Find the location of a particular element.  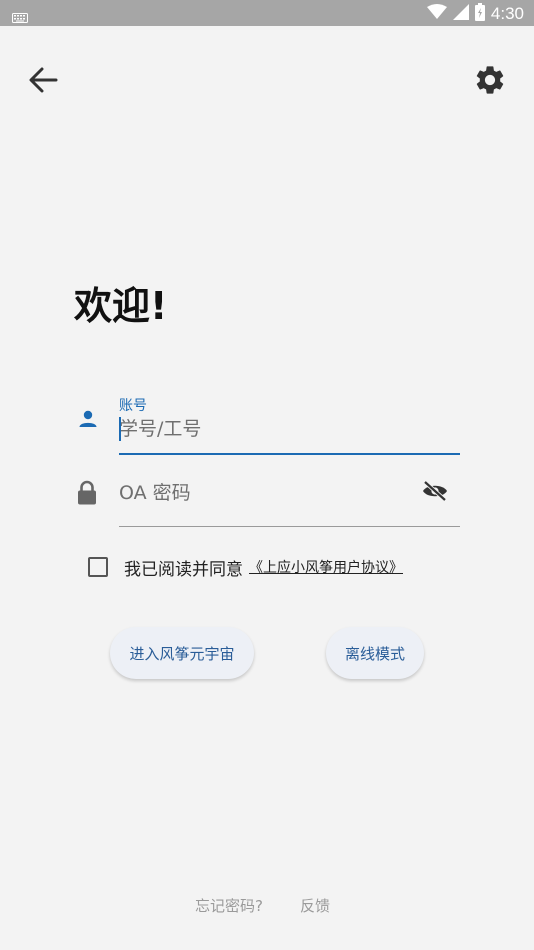

arrow-left-icon is located at coordinates (43, 80).